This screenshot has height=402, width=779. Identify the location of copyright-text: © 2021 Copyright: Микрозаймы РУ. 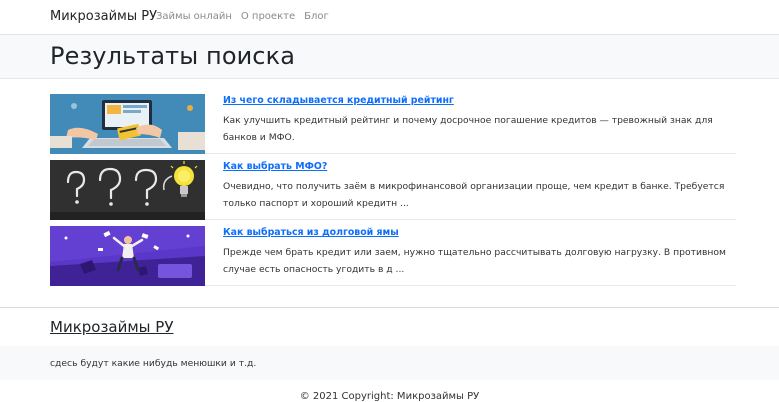
(389, 396).